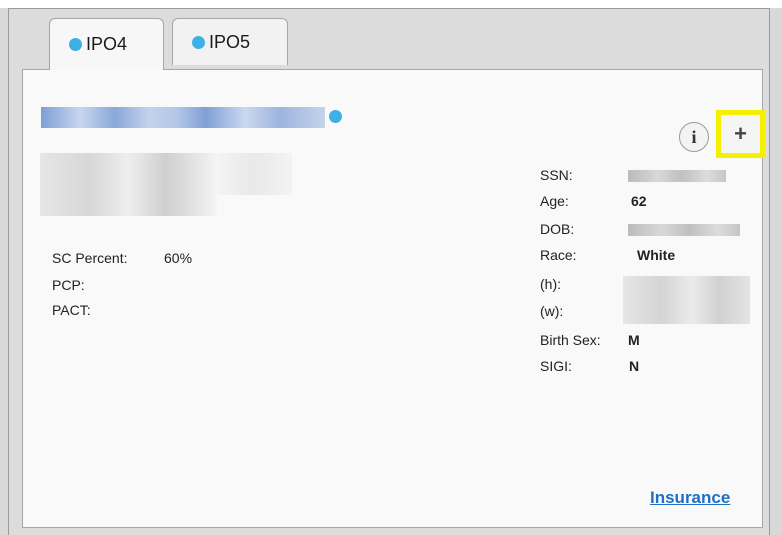 This screenshot has height=535, width=782. What do you see at coordinates (634, 366) in the screenshot?
I see `sigi-value: N` at bounding box center [634, 366].